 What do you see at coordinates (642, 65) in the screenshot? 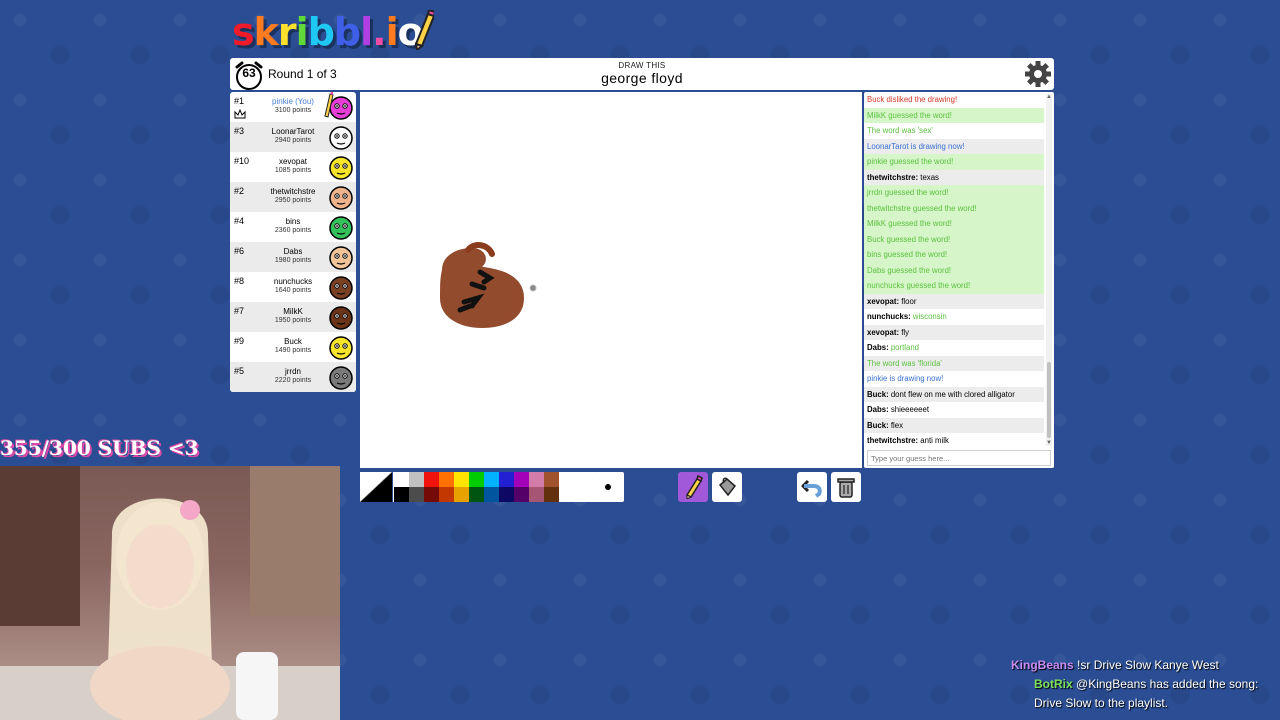
I see `draw-this-label: DRAW THIS` at bounding box center [642, 65].